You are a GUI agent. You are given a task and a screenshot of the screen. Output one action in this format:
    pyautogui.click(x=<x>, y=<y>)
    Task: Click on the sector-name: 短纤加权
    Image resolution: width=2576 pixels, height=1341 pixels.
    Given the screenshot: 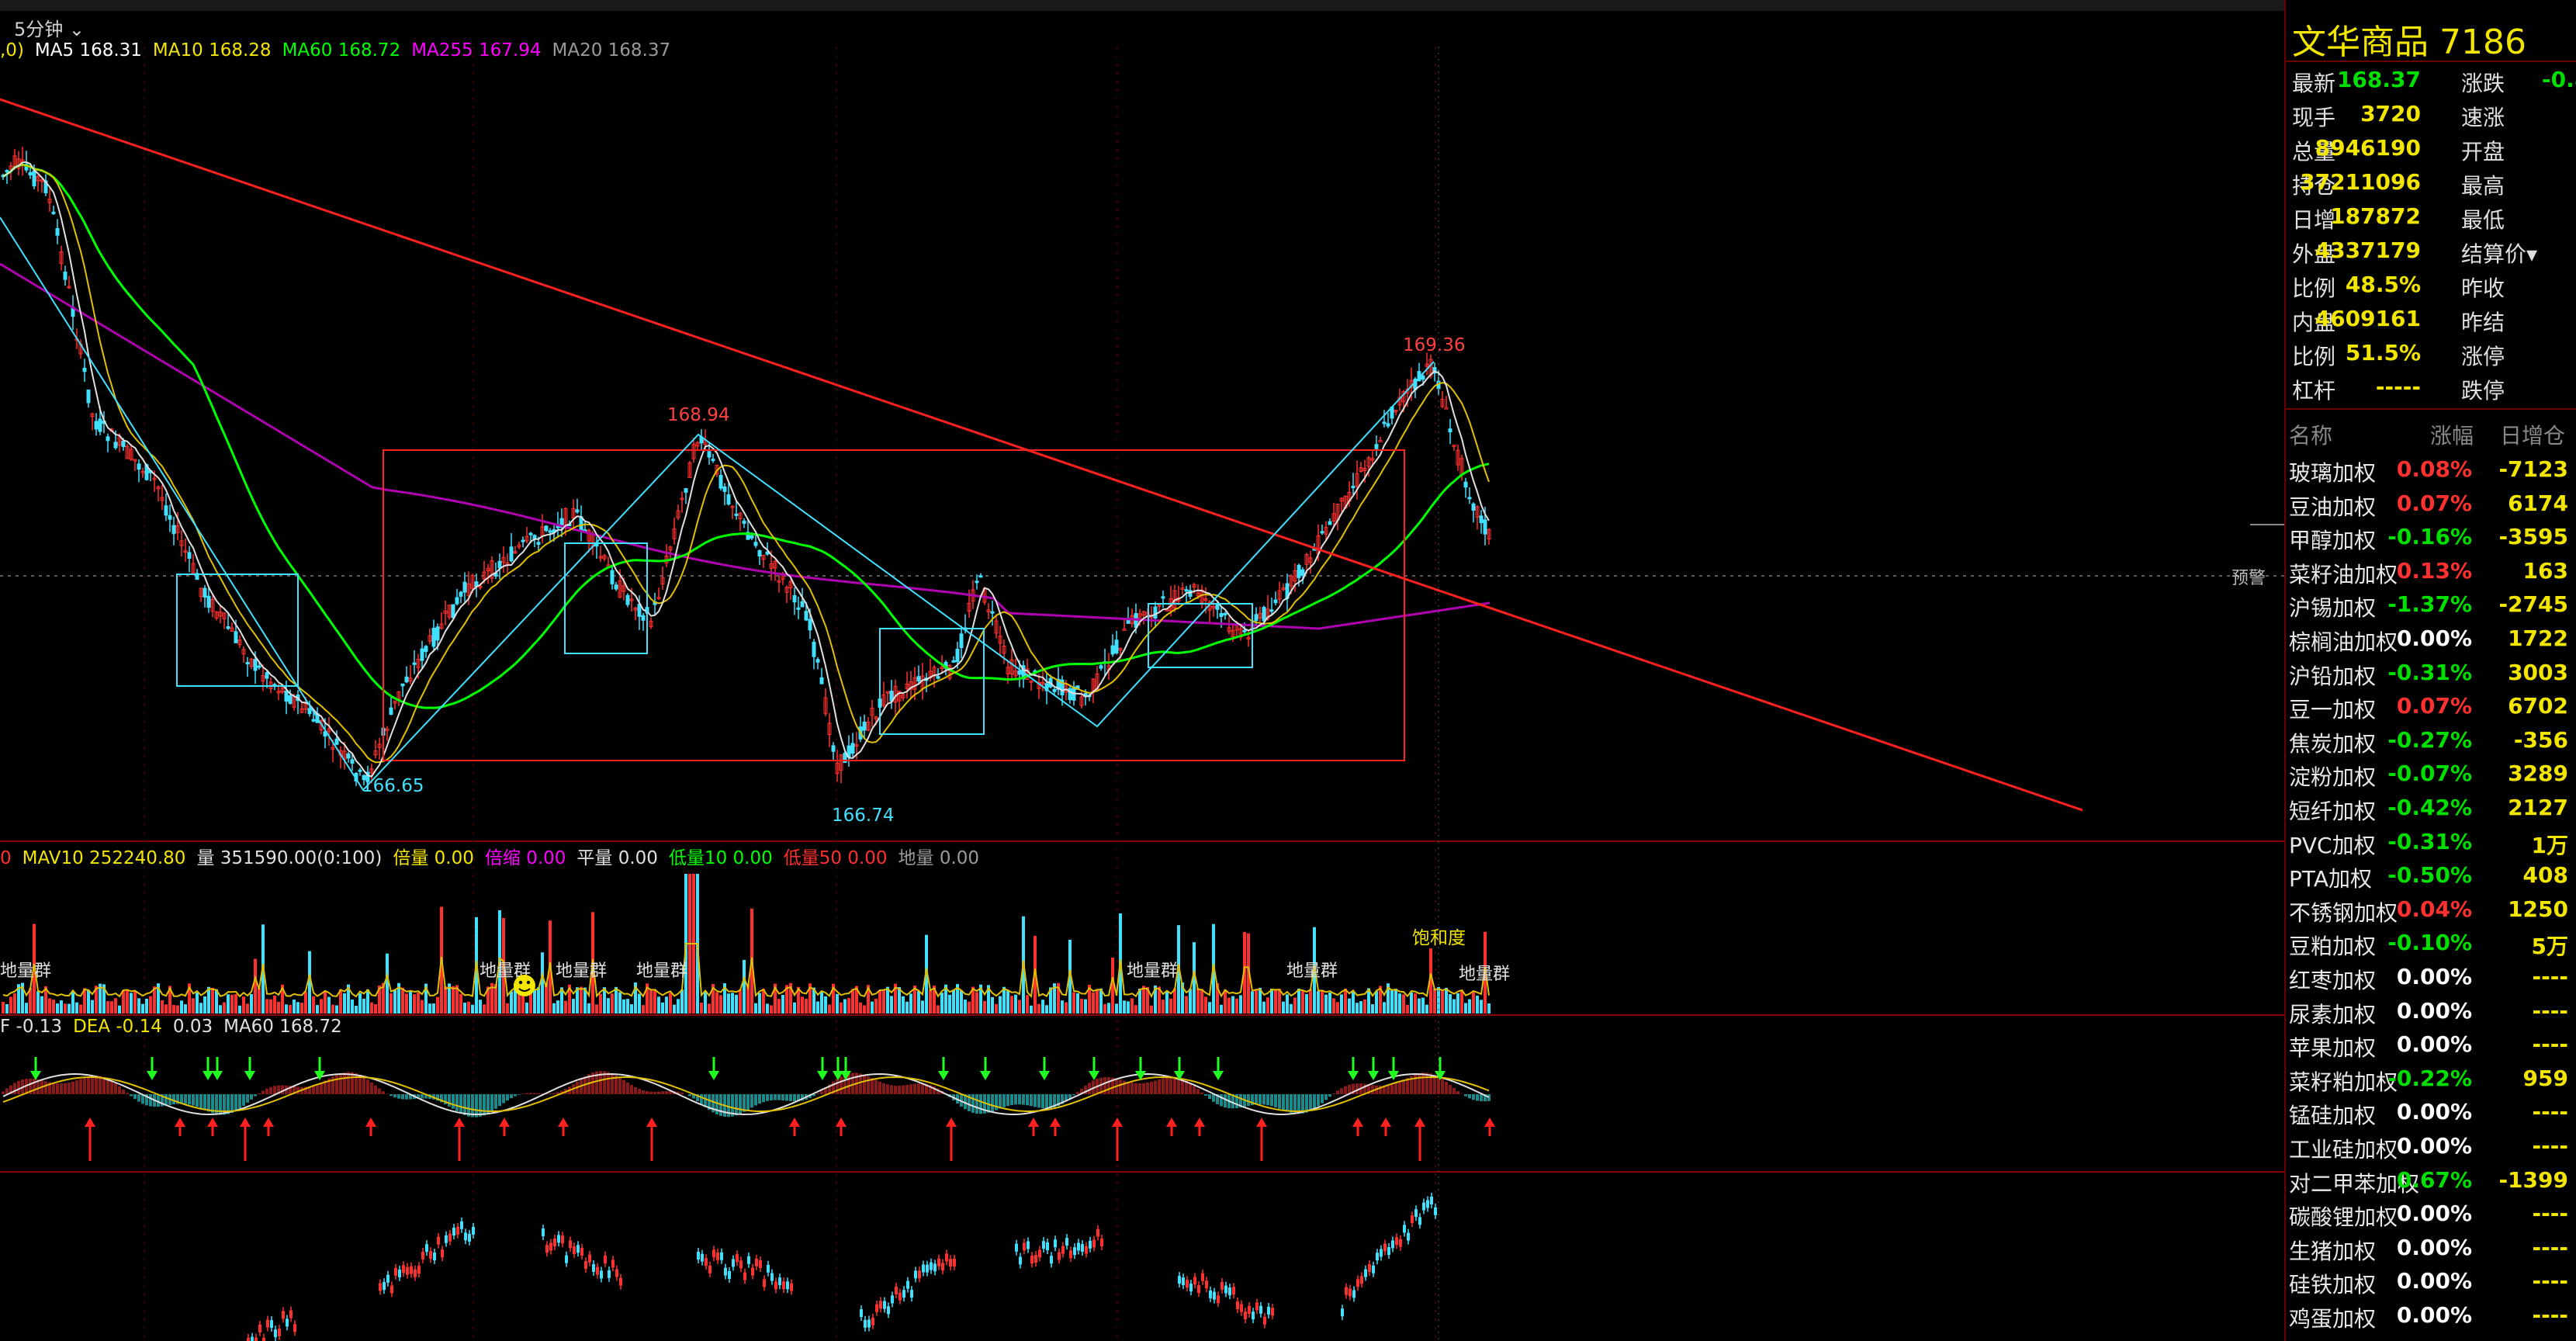 What is the action you would take?
    pyautogui.click(x=2333, y=811)
    